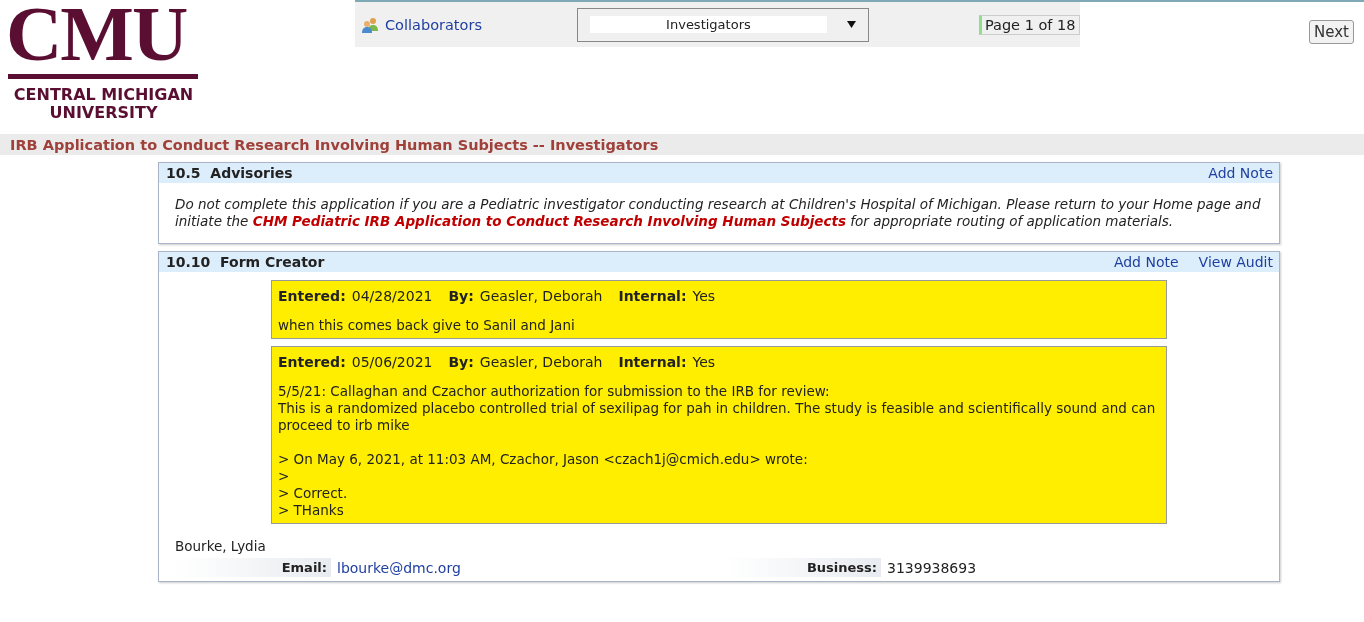 The width and height of the screenshot is (1364, 622). I want to click on entered-value: 05/06/2021, so click(392, 362).